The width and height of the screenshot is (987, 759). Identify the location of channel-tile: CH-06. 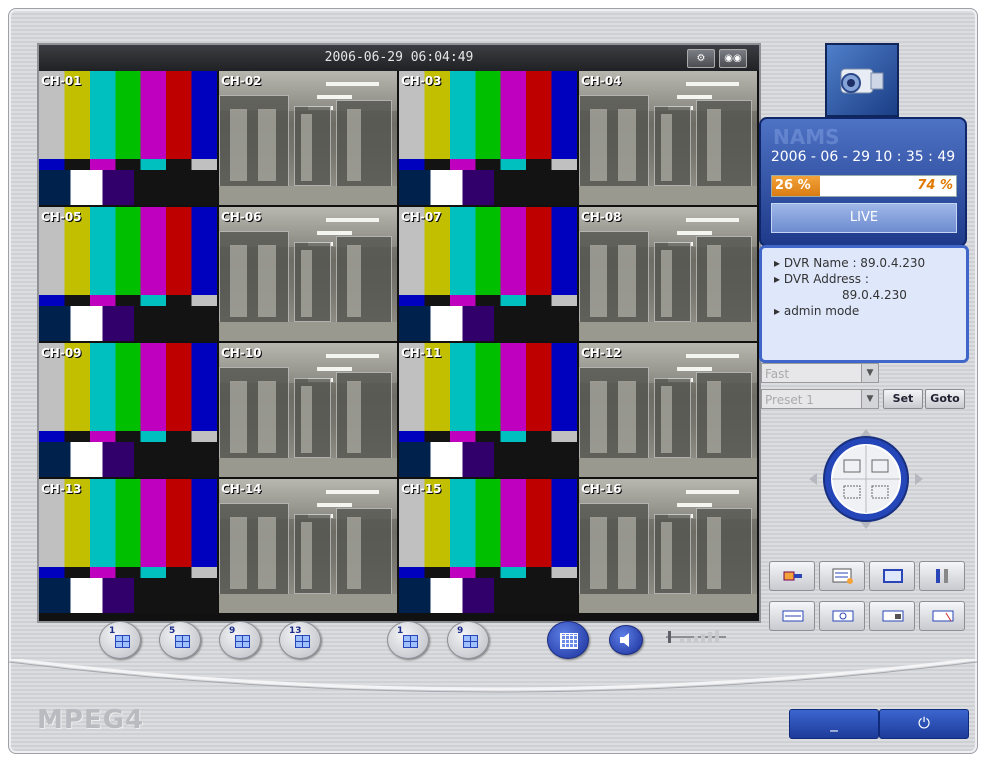
(308, 274).